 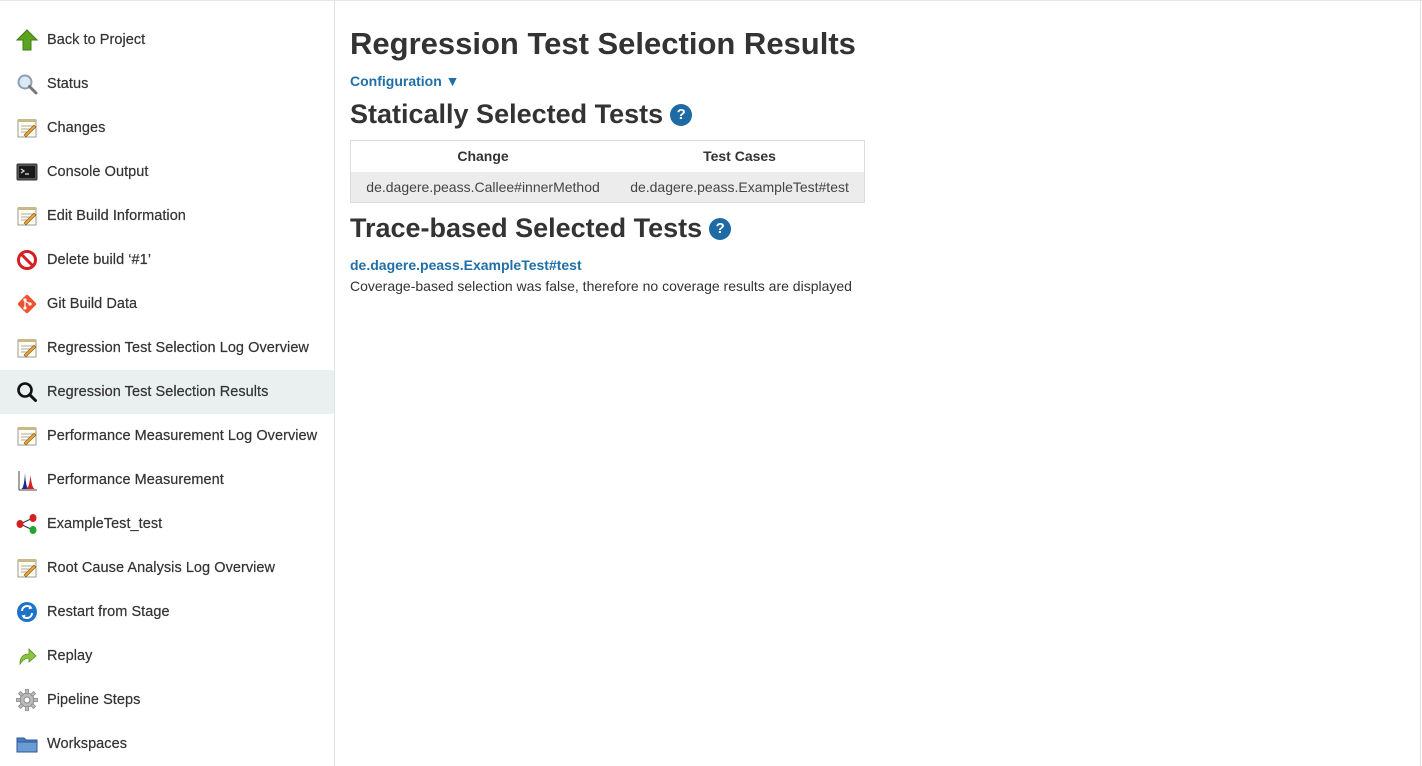 What do you see at coordinates (27, 84) in the screenshot?
I see `magnifier-icon` at bounding box center [27, 84].